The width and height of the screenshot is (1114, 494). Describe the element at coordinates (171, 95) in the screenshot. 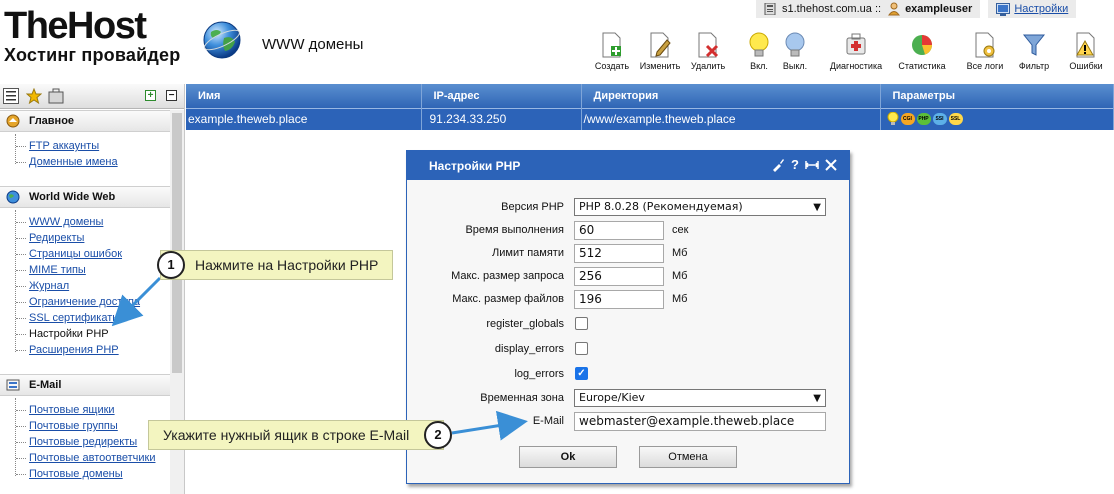

I see `collapse-all-icon: −` at that location.